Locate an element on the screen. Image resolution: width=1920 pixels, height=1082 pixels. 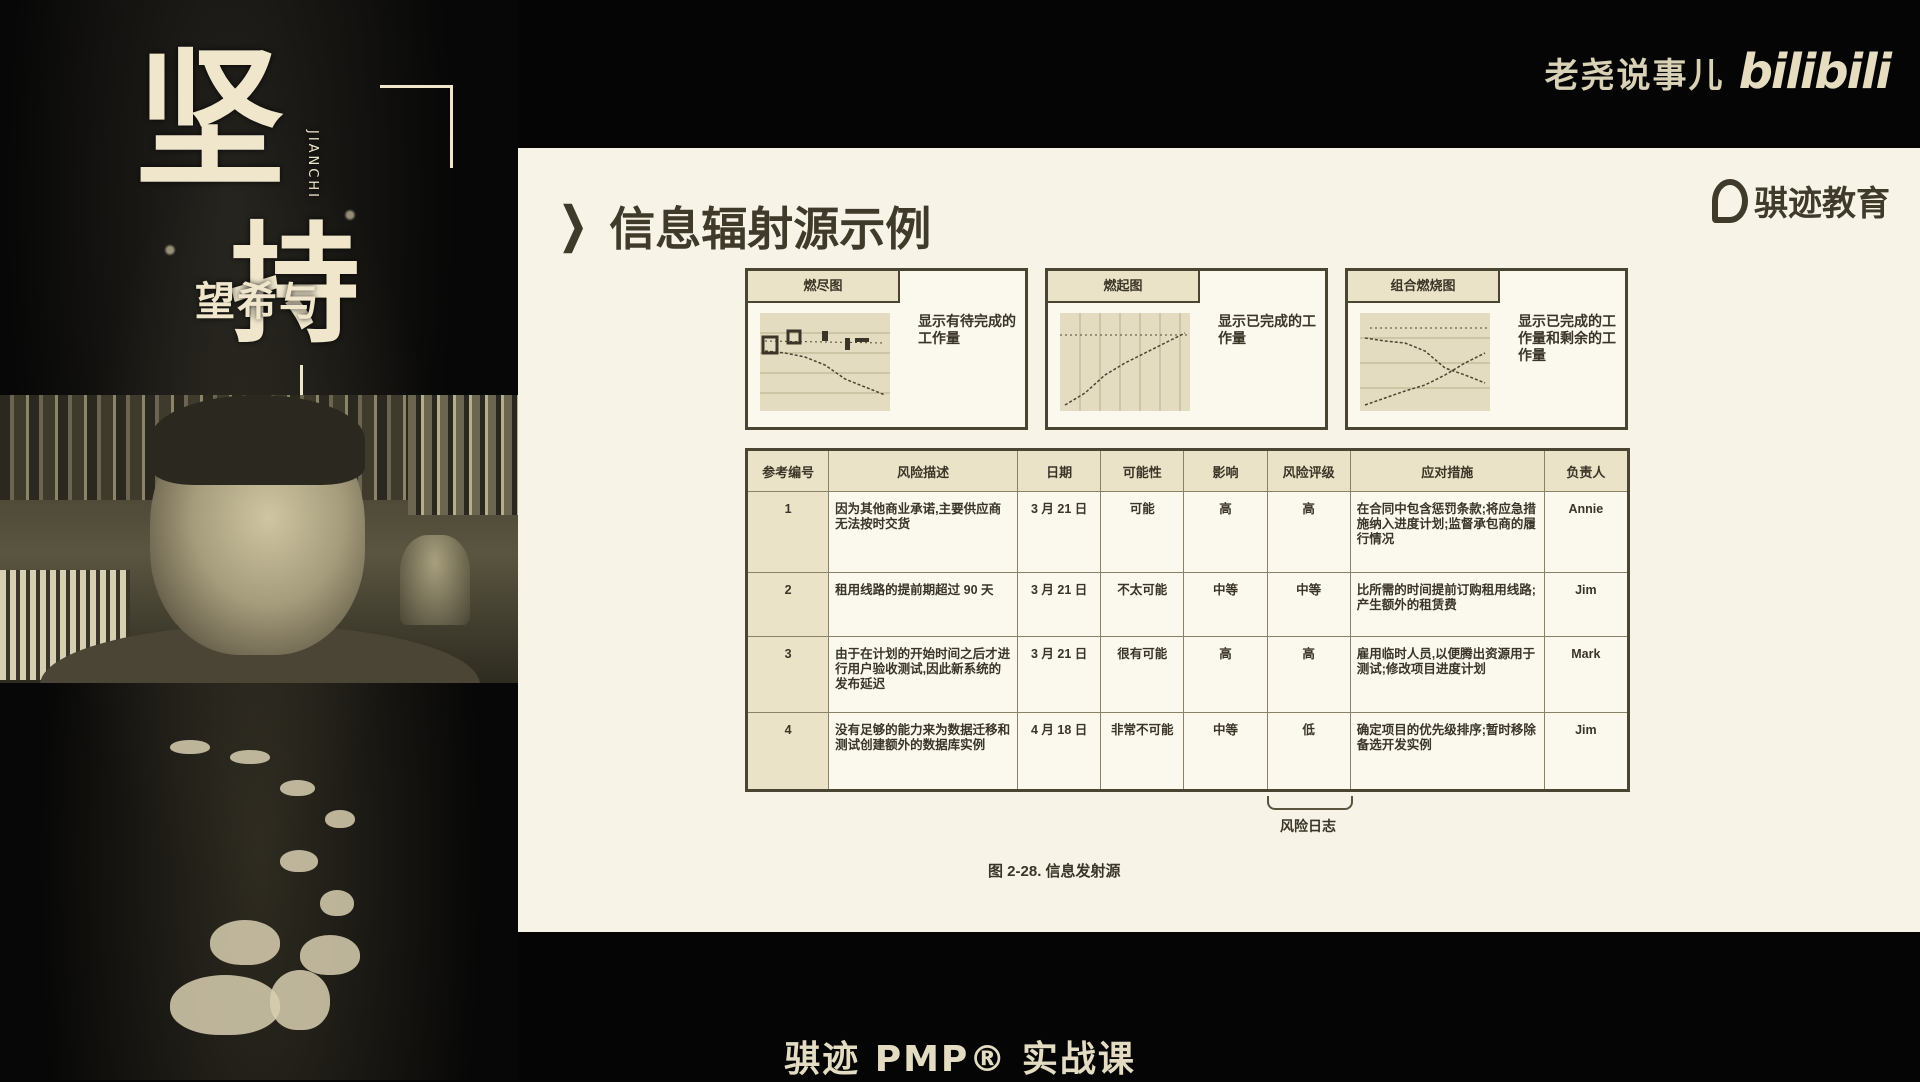
burndown-panel: 燃尽图 显示有待完成的工作量 is located at coordinates (886, 349).